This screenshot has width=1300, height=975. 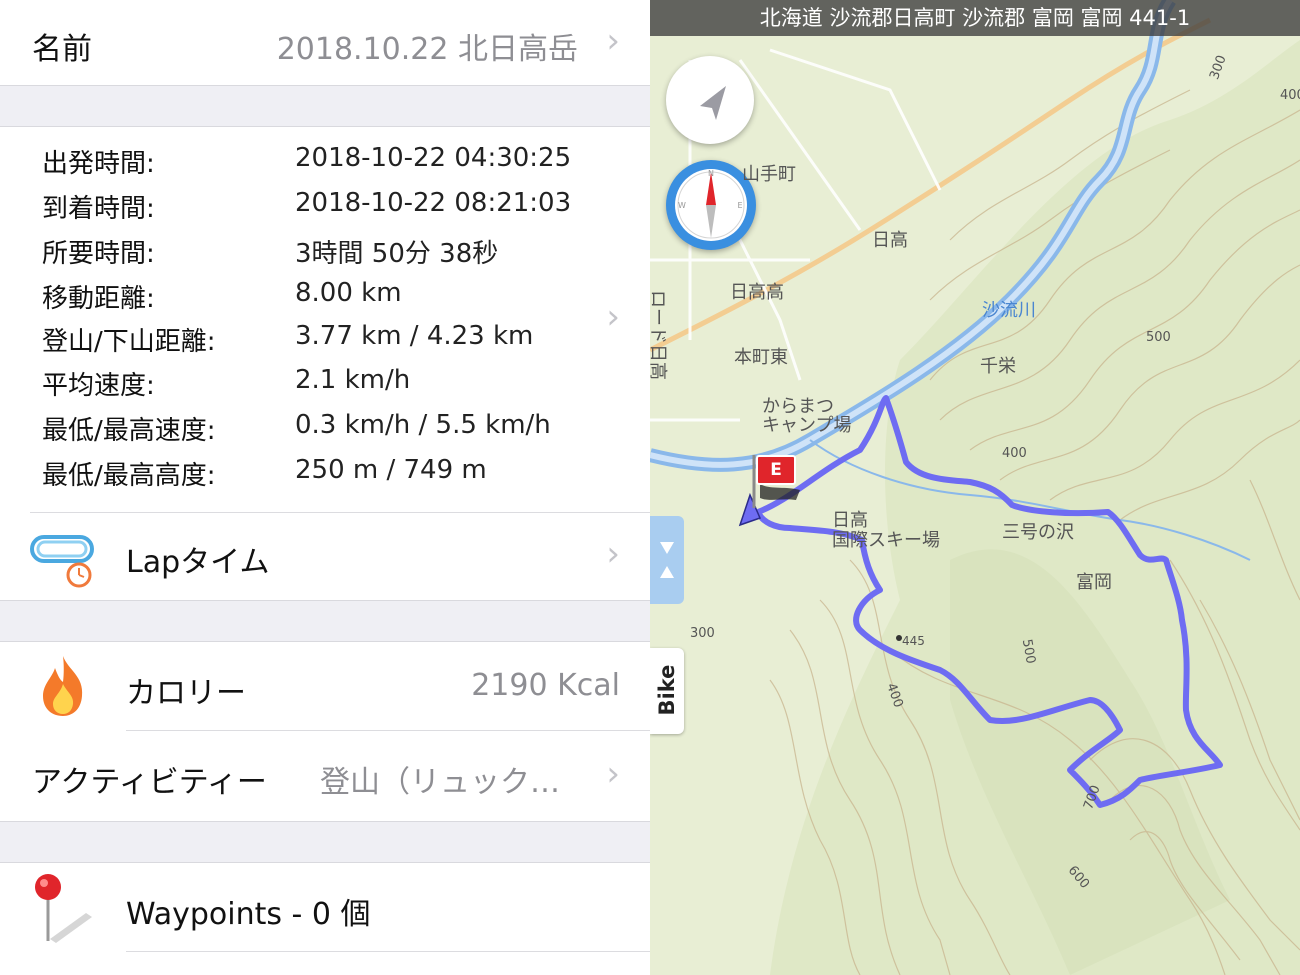 I want to click on stat-key: 出発時間:, so click(x=98, y=164).